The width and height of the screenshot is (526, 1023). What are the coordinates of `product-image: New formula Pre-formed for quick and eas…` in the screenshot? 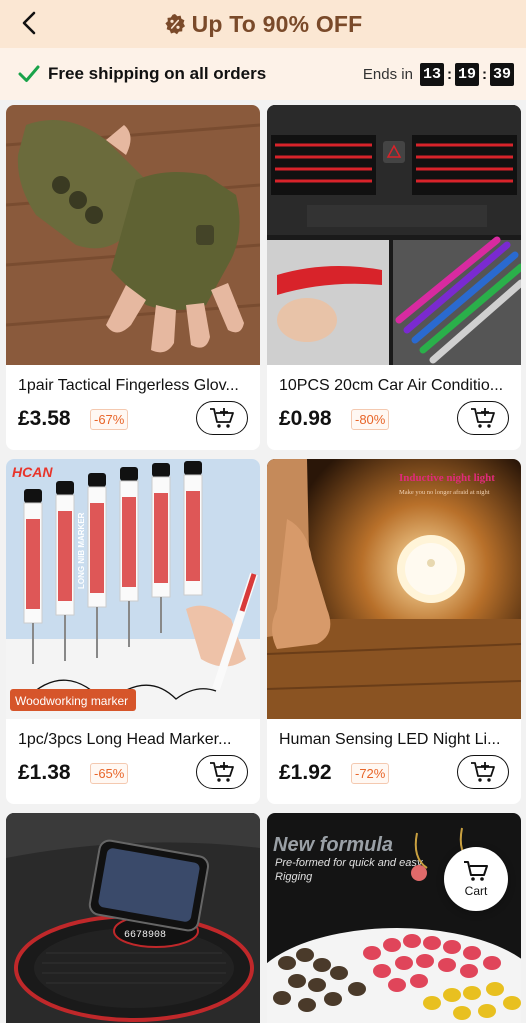 It's located at (394, 918).